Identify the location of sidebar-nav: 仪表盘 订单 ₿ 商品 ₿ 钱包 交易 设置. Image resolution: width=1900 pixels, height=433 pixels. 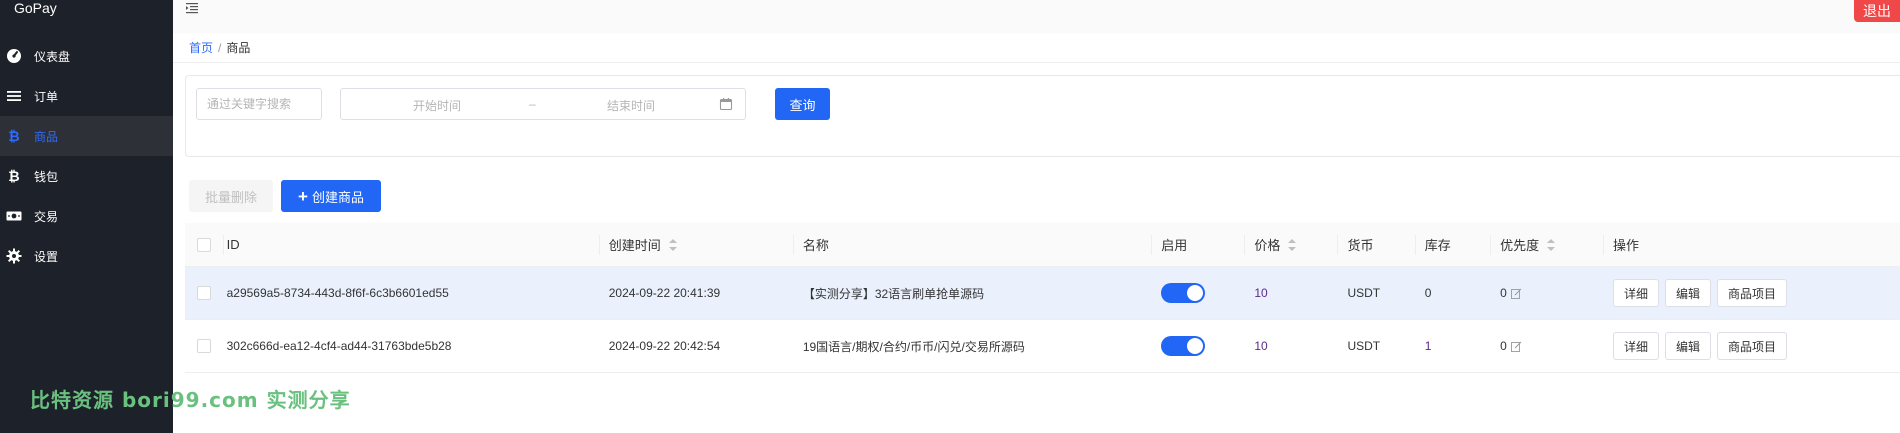
(86, 156).